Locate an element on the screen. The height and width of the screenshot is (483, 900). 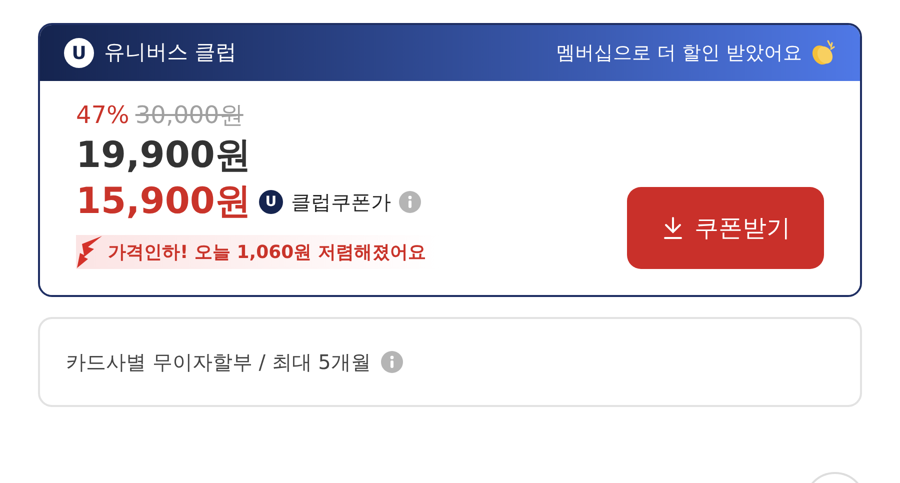
price-drop-notice: 가격인하! 오늘 1,060원 저렴해졌어요 is located at coordinates (267, 252).